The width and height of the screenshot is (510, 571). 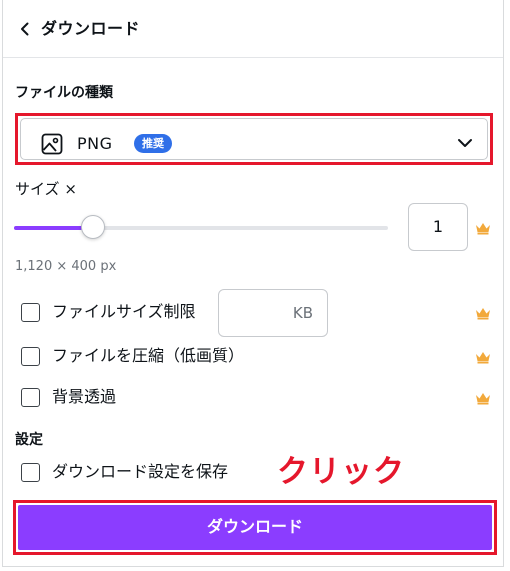 What do you see at coordinates (91, 28) in the screenshot?
I see `panel-title: ダウンロード` at bounding box center [91, 28].